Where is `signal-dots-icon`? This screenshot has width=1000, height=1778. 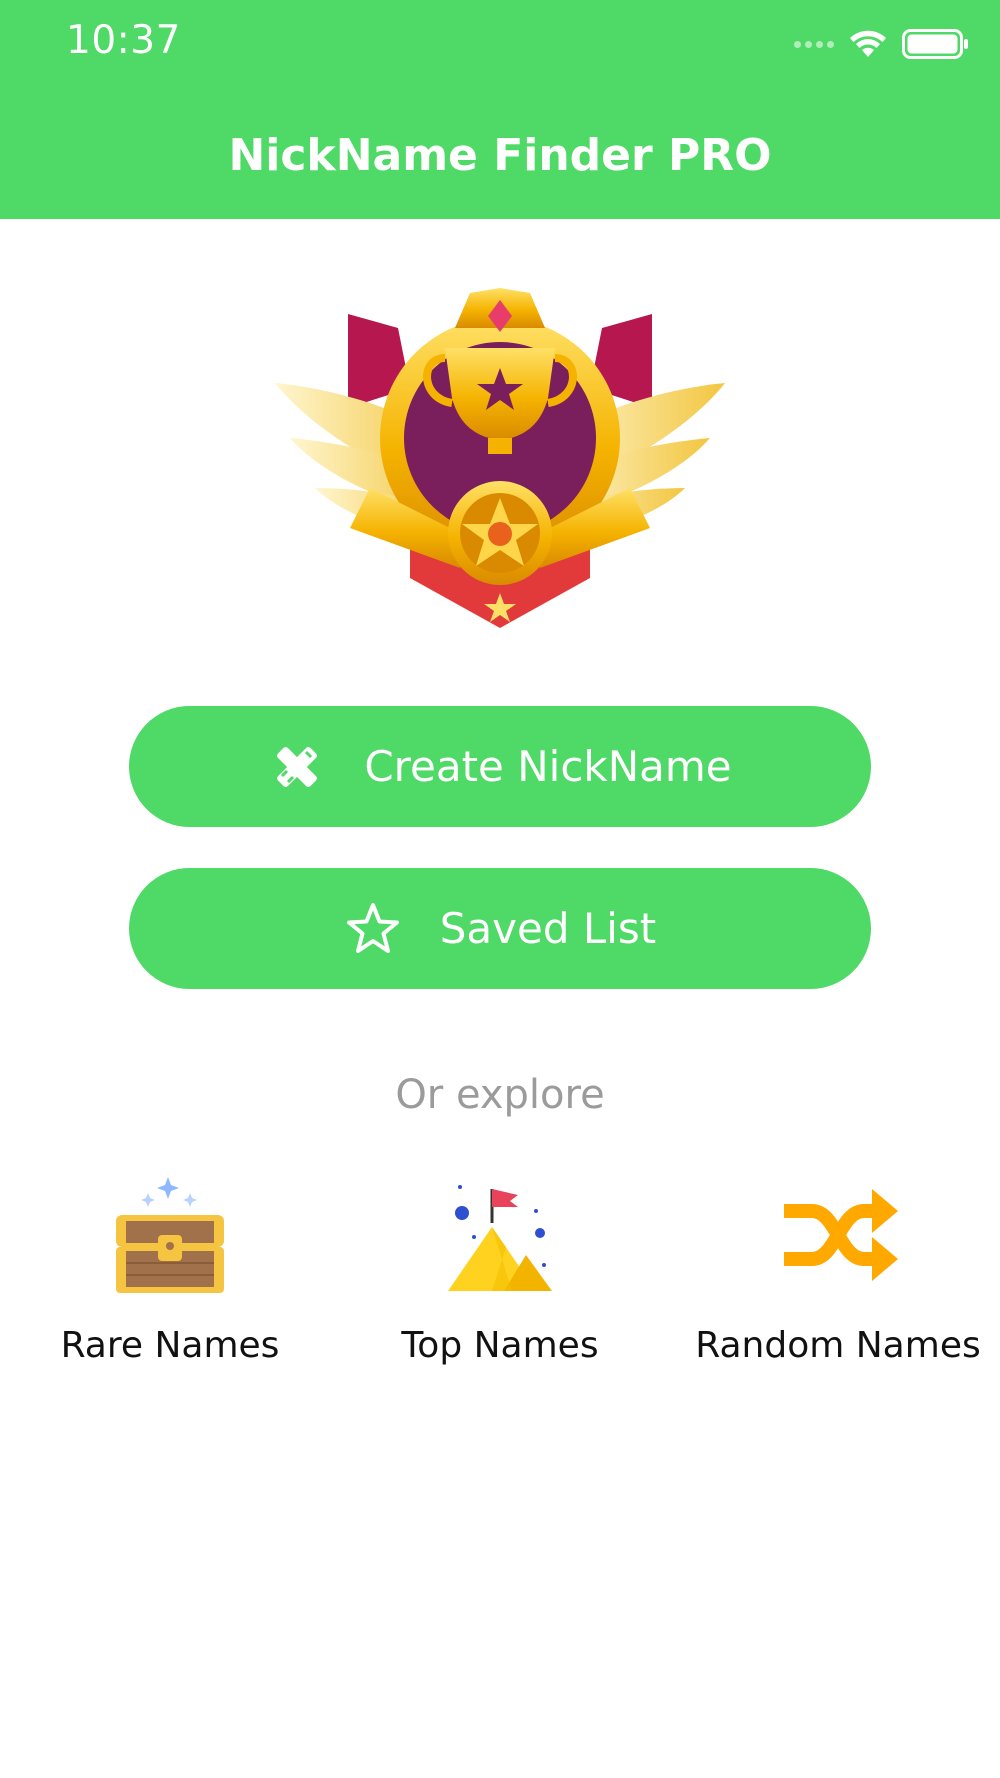
signal-dots-icon is located at coordinates (814, 44).